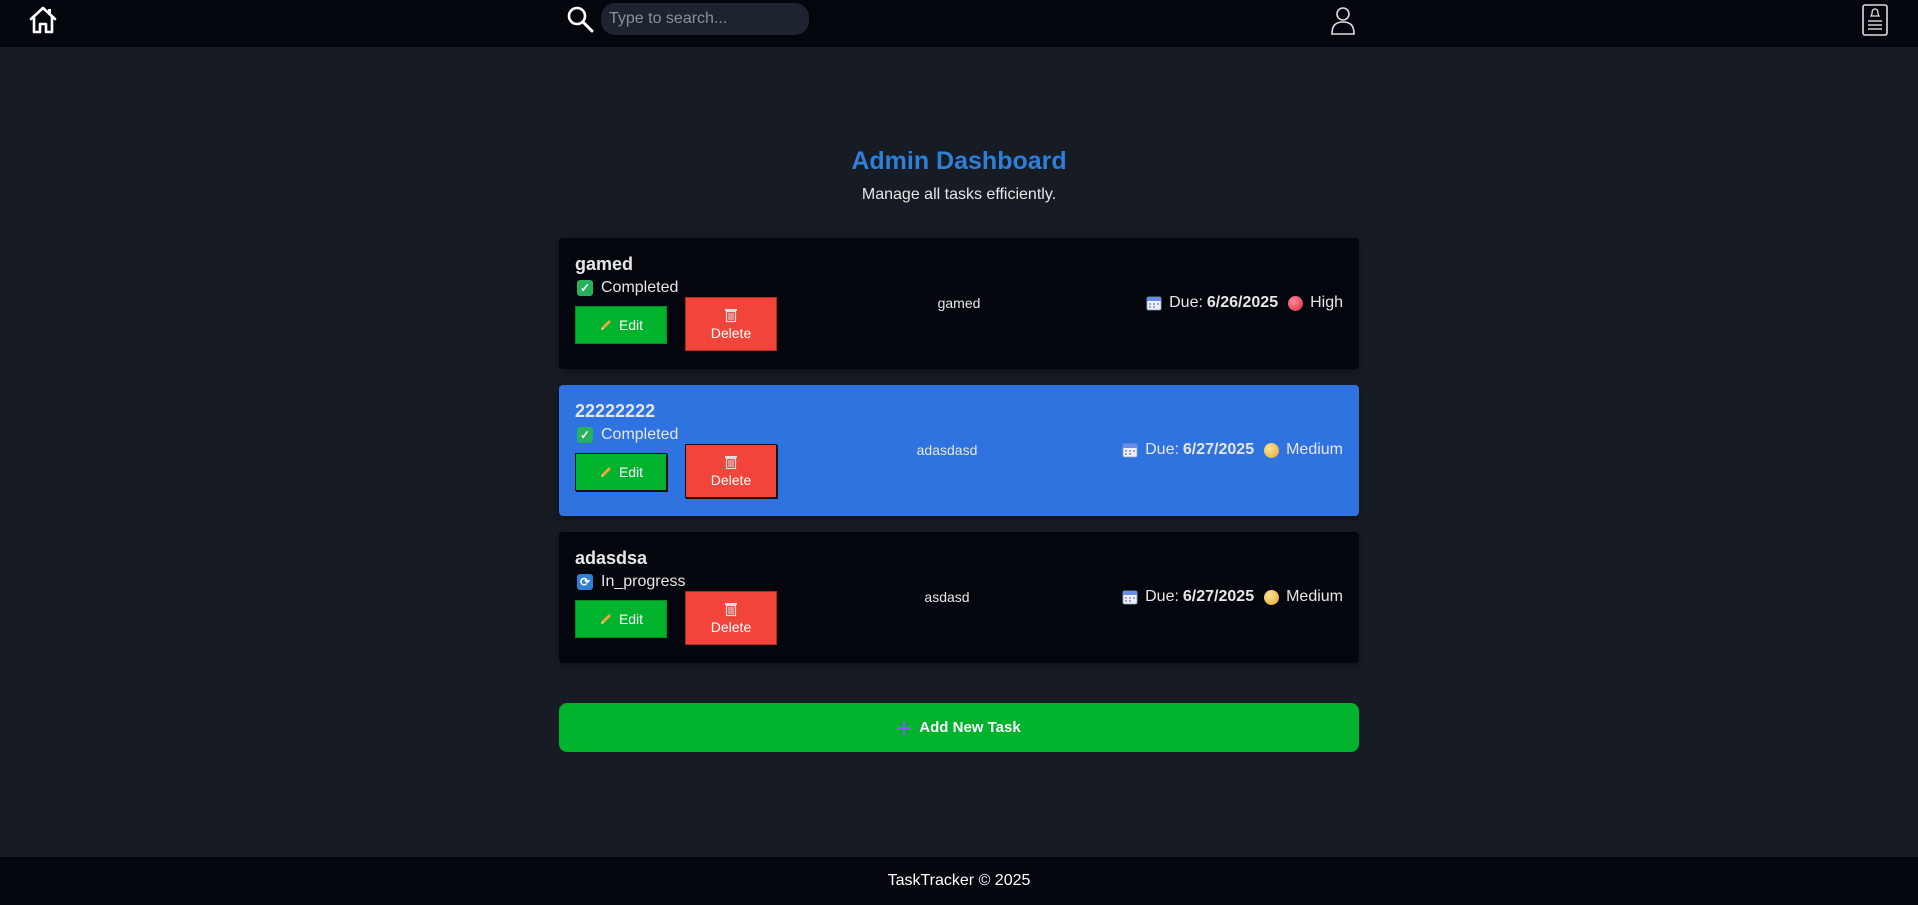 The image size is (1918, 905). Describe the element at coordinates (1296, 303) in the screenshot. I see `priority-high-icon` at that location.